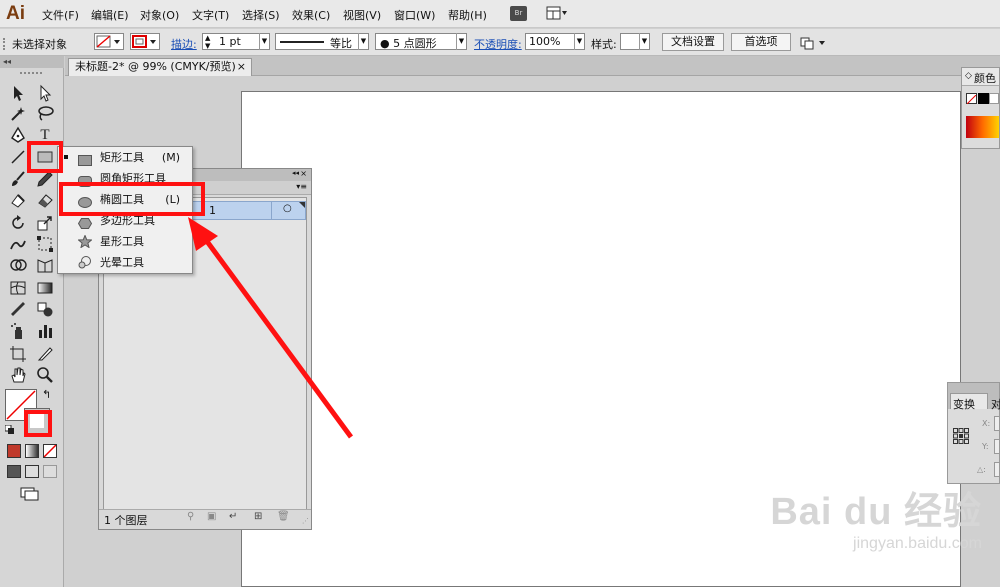 The image size is (1000, 587). What do you see at coordinates (876, 512) in the screenshot?
I see `watermark-brand: Bai du 经验` at bounding box center [876, 512].